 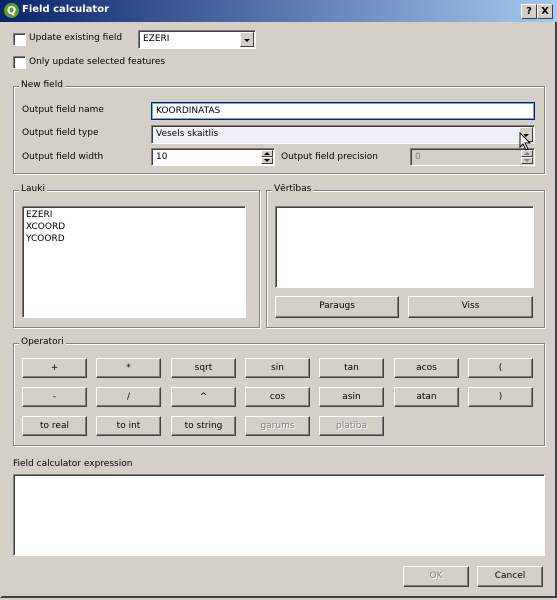 I want to click on chevron-down-icon, so click(x=247, y=39).